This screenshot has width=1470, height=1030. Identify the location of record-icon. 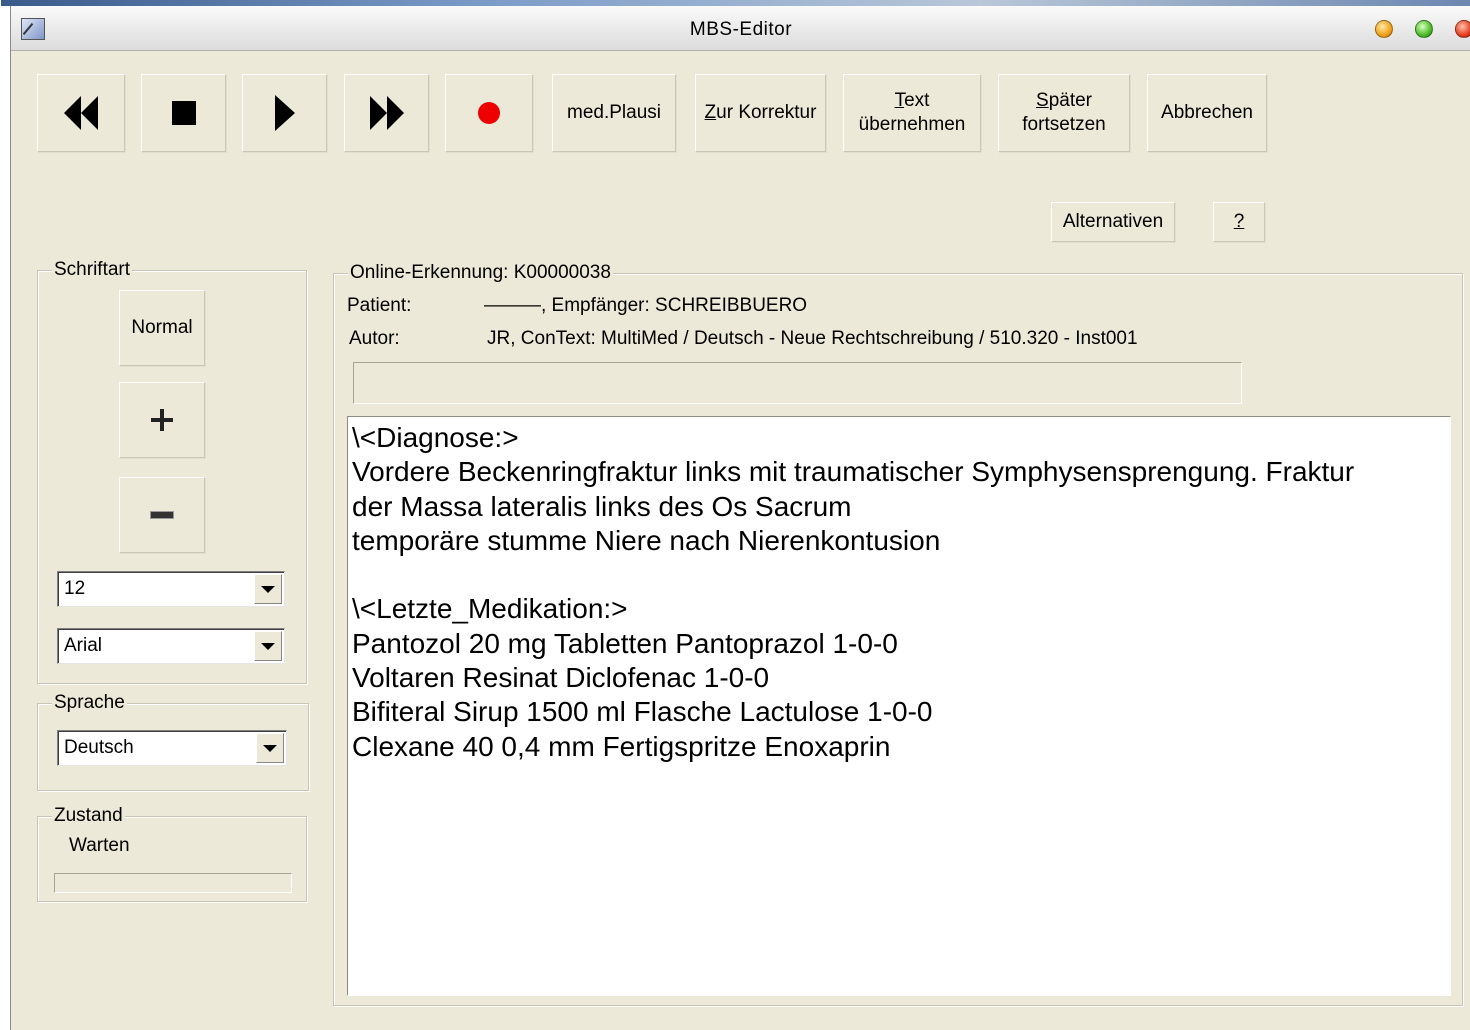
(489, 113).